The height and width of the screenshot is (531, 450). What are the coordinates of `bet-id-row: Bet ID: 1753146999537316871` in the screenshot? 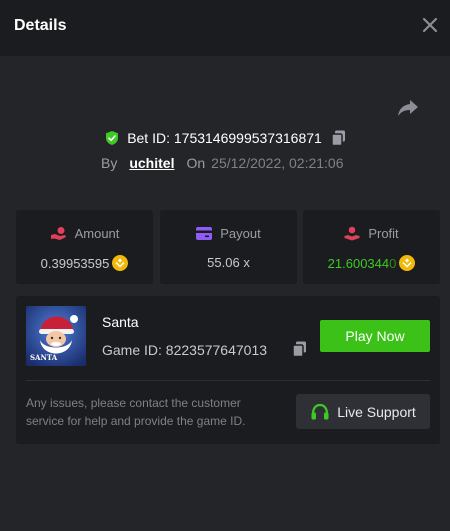 It's located at (225, 138).